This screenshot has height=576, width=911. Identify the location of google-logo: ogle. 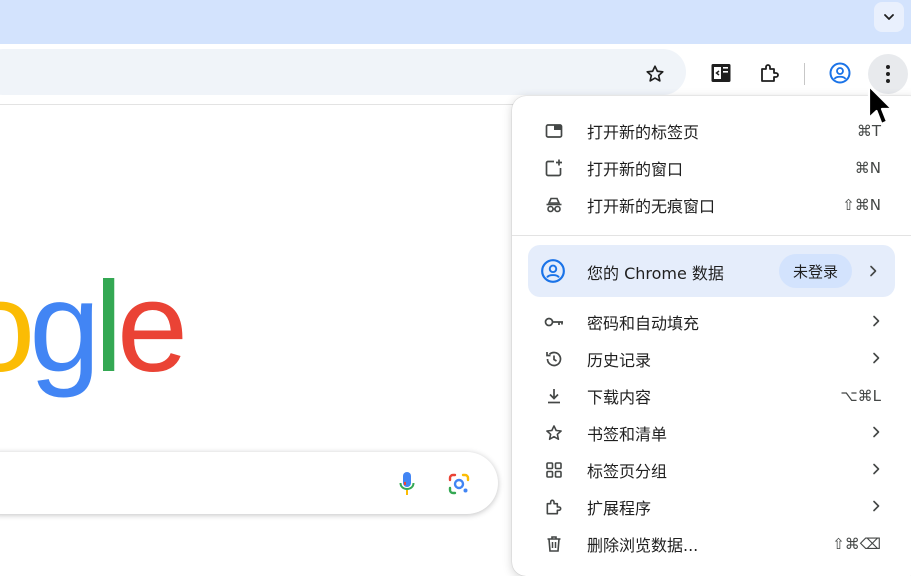
(94, 327).